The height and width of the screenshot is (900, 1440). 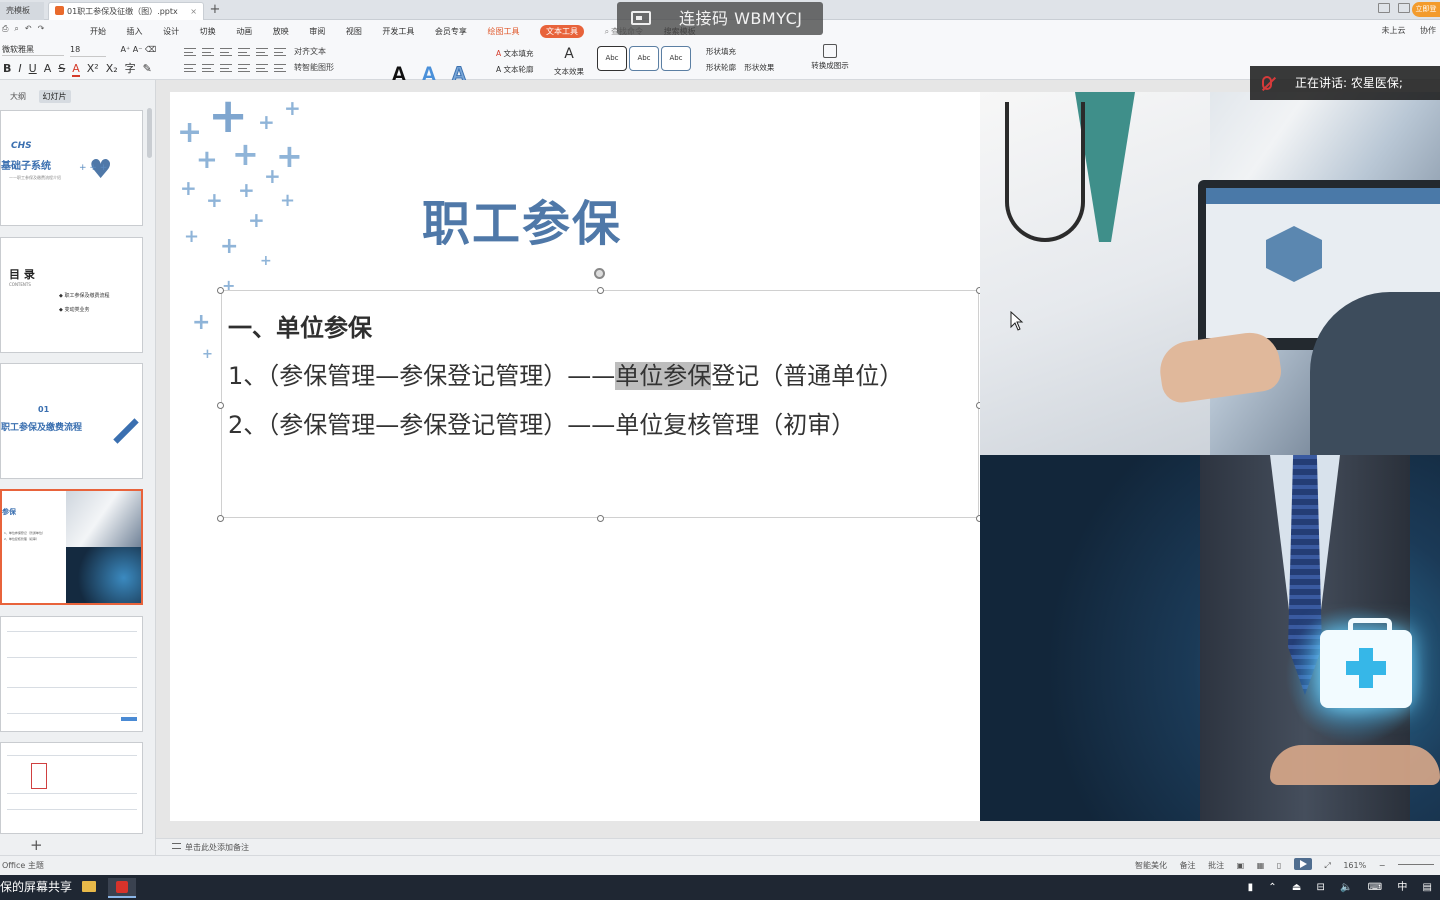 I want to click on menu-insert: 插入, so click(x=135, y=31).